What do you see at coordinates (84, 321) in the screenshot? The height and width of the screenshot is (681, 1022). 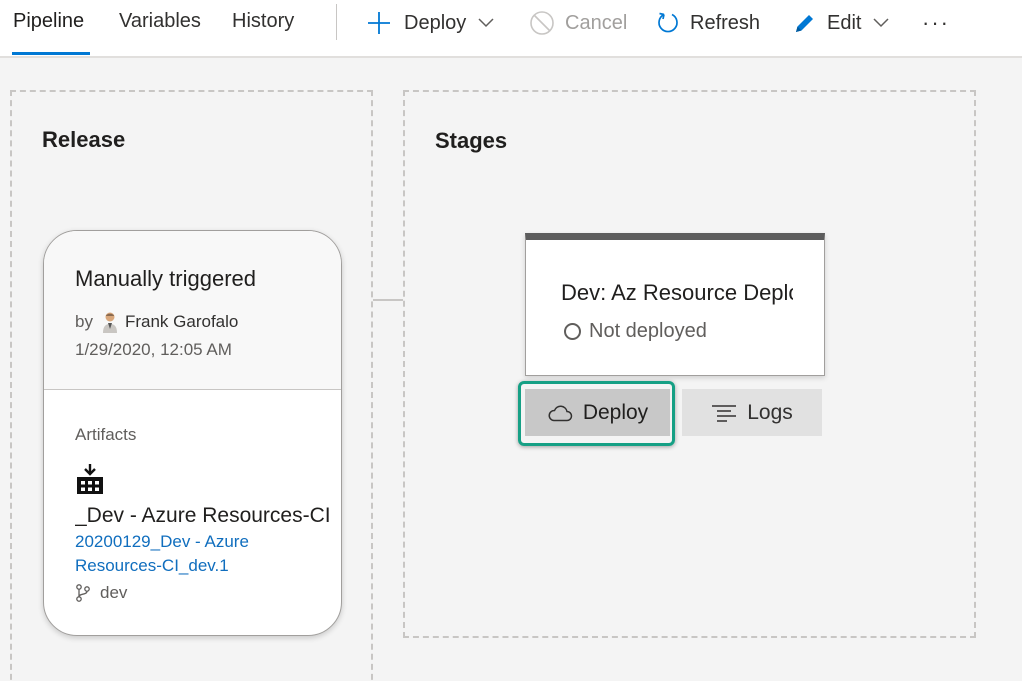 I see `by-label: by` at bounding box center [84, 321].